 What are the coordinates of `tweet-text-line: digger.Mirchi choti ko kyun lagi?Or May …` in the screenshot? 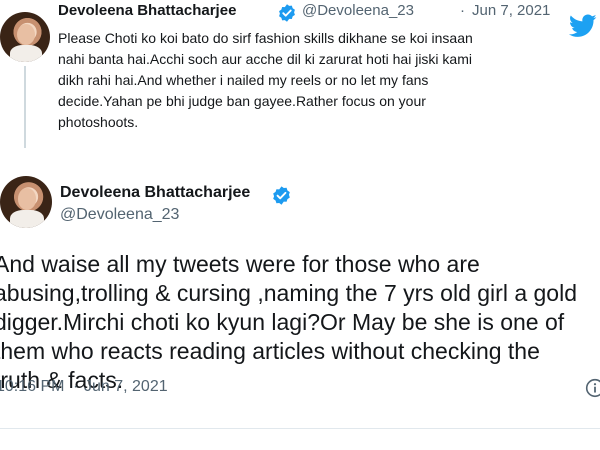 It's located at (282, 322).